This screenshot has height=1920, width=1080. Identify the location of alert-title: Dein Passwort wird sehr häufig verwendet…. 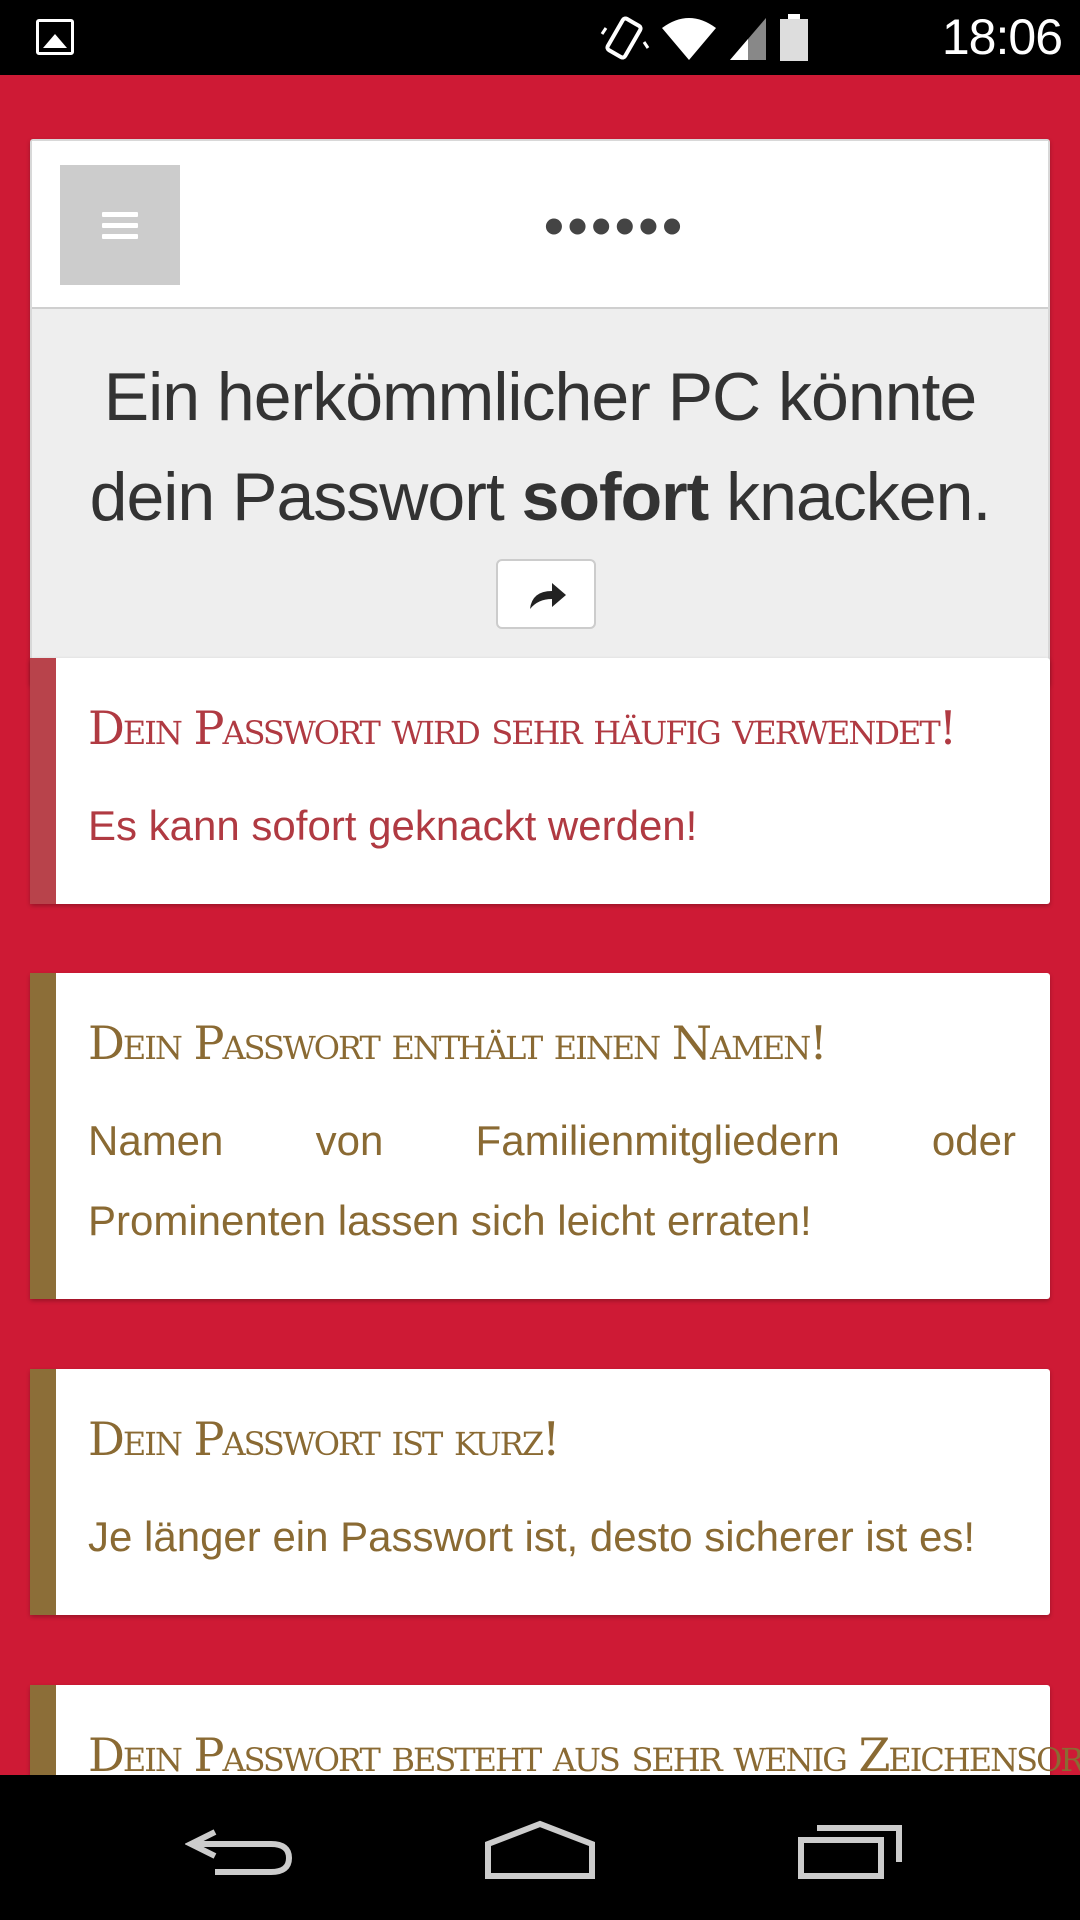
(522, 728).